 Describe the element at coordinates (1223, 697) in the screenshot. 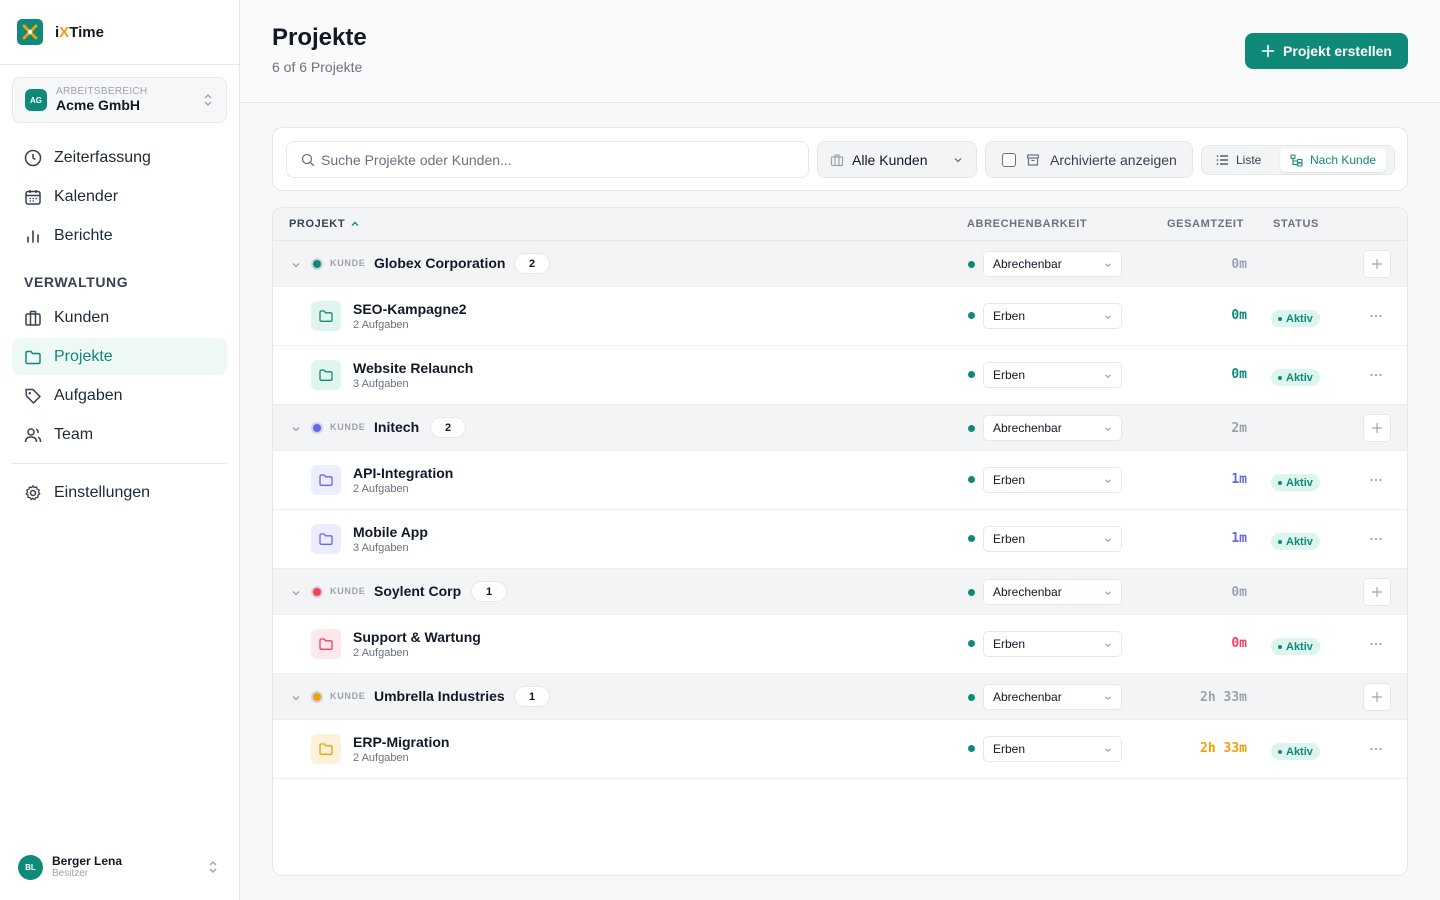

I see `total-time: 2h 33m` at that location.